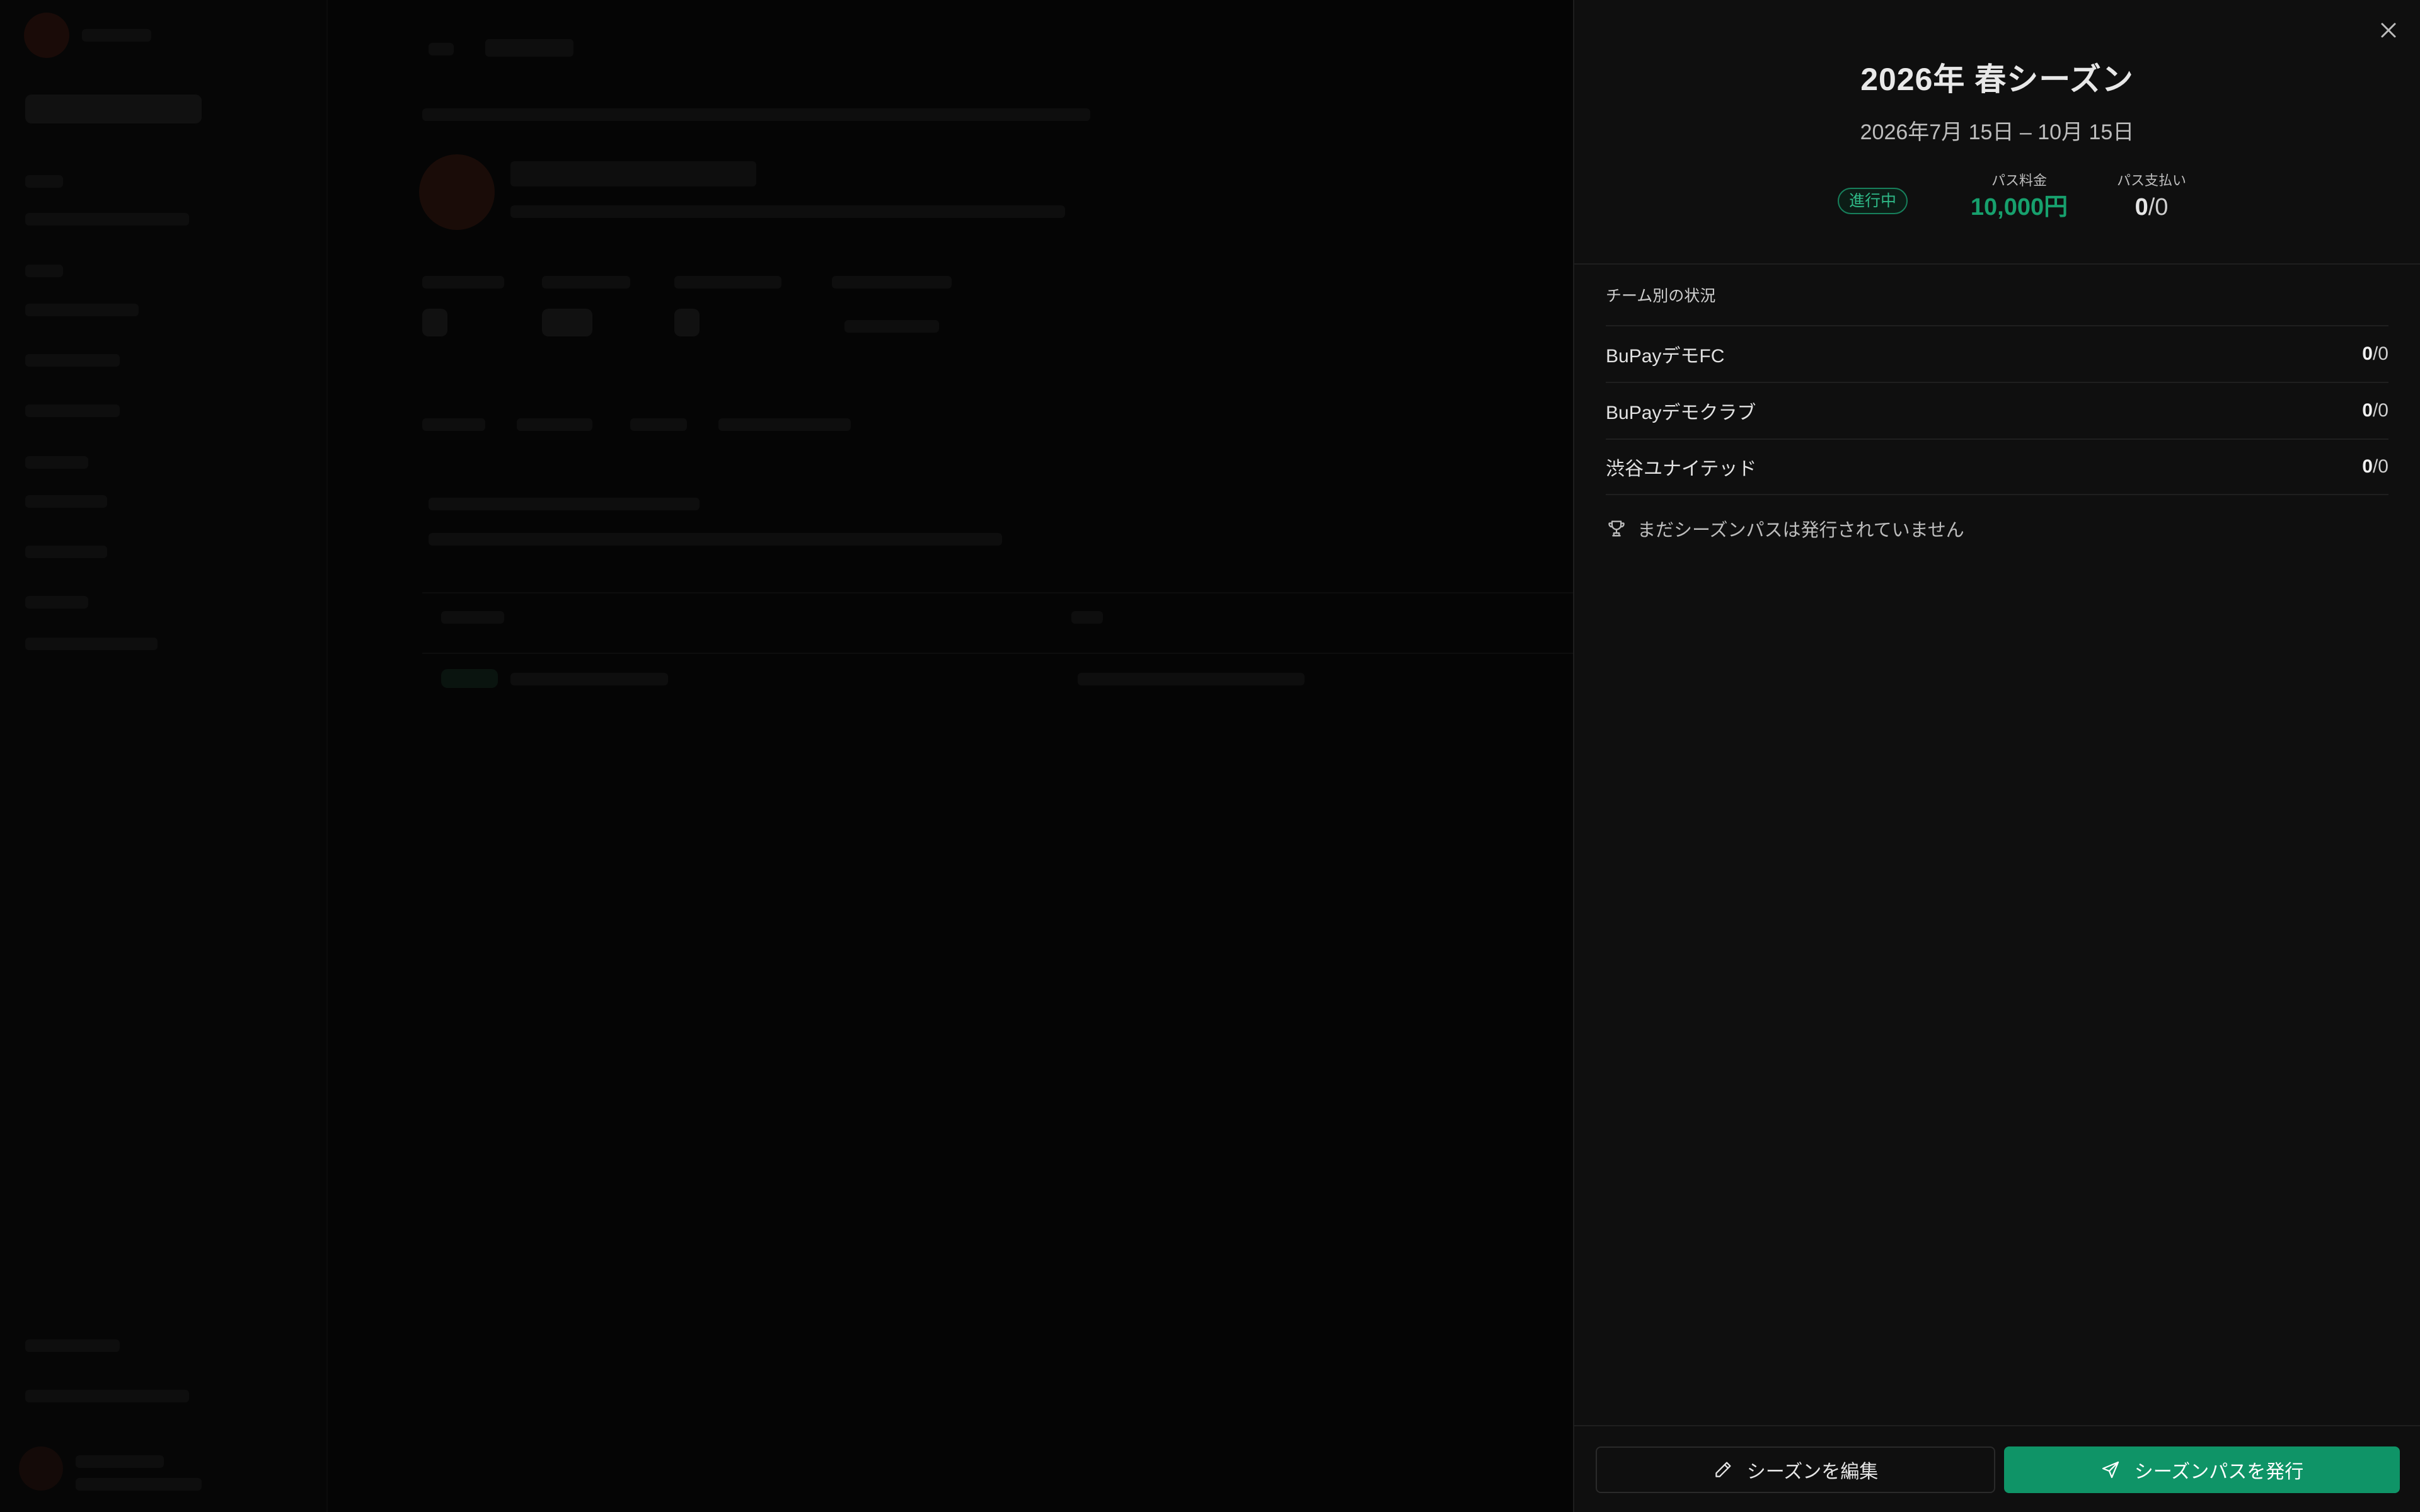 This screenshot has height=1512, width=2420. Describe the element at coordinates (1997, 1468) in the screenshot. I see `drawer-footer: シーズンを編集 シーズンパスを発行` at that location.